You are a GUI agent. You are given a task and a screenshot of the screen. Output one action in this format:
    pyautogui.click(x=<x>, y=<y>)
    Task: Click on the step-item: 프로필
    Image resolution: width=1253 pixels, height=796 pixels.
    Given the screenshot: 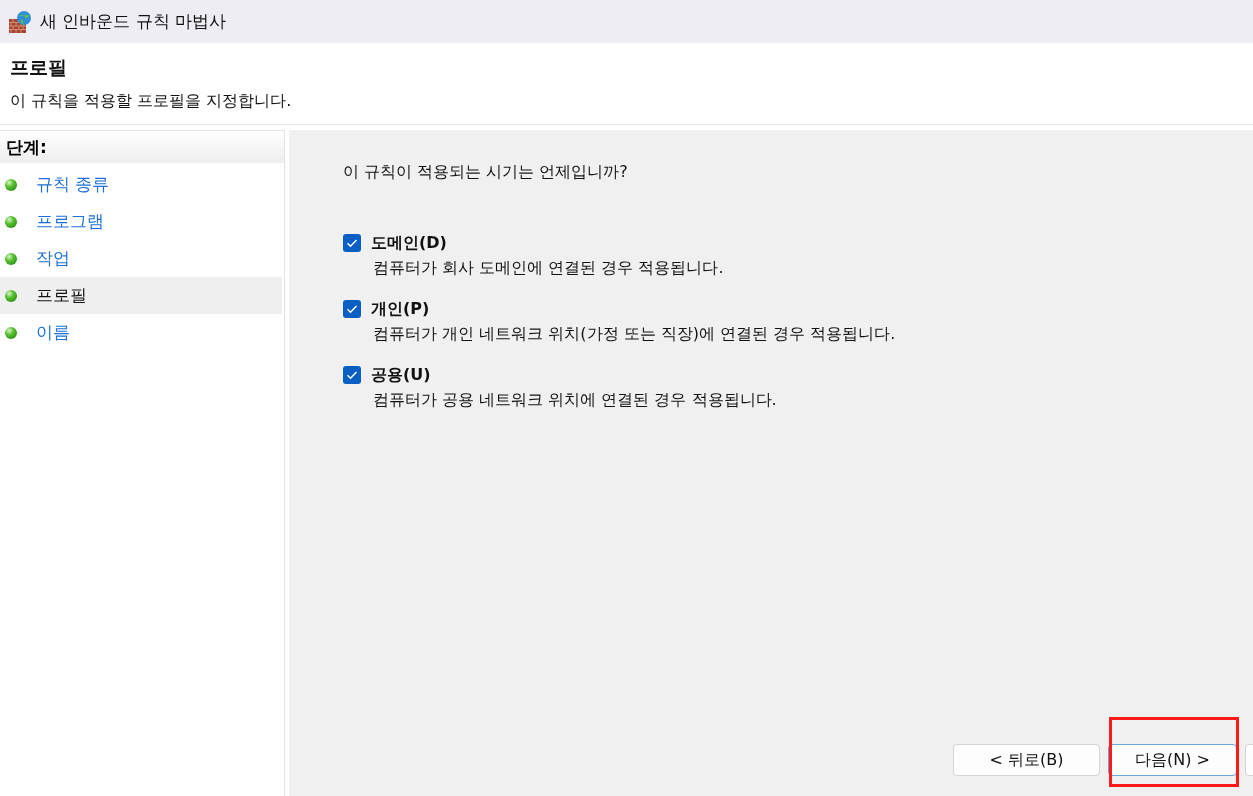 What is the action you would take?
    pyautogui.click(x=141, y=295)
    